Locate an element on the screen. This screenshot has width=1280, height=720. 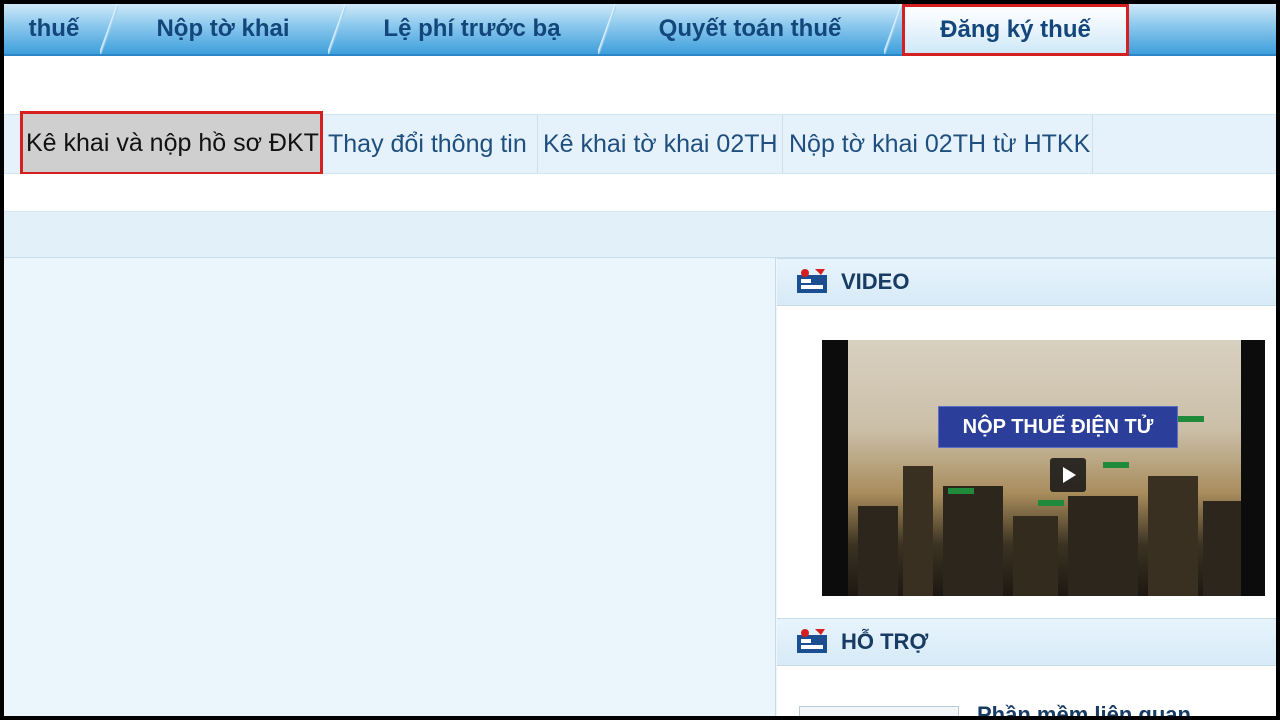
subnav-label: Kê khai tờ khai 02TH is located at coordinates (660, 143).